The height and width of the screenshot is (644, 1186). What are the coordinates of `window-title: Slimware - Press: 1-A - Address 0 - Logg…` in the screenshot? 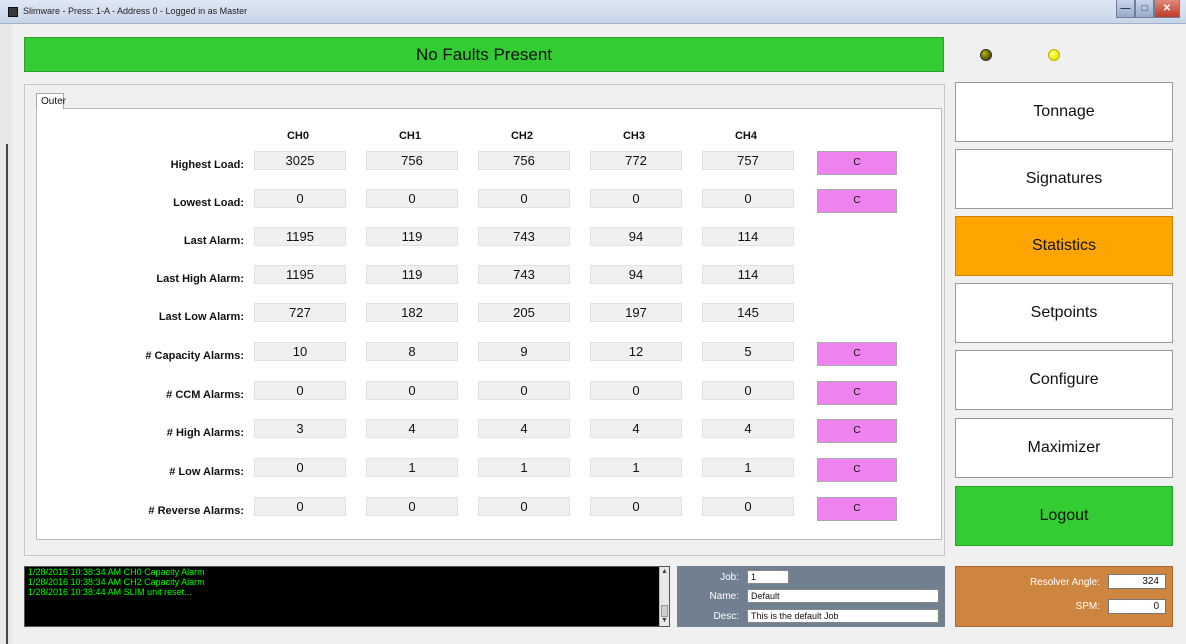 It's located at (135, 11).